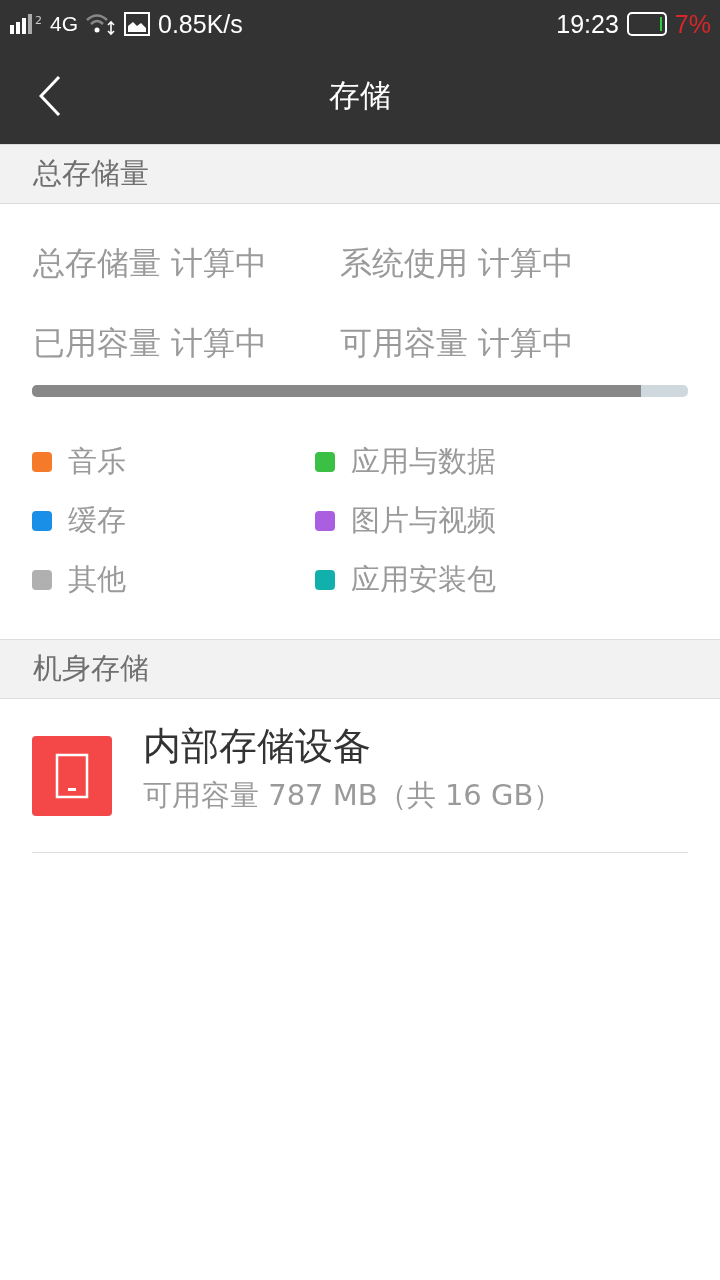 Image resolution: width=720 pixels, height=1280 pixels. What do you see at coordinates (587, 24) in the screenshot?
I see `clock-time: 19:23` at bounding box center [587, 24].